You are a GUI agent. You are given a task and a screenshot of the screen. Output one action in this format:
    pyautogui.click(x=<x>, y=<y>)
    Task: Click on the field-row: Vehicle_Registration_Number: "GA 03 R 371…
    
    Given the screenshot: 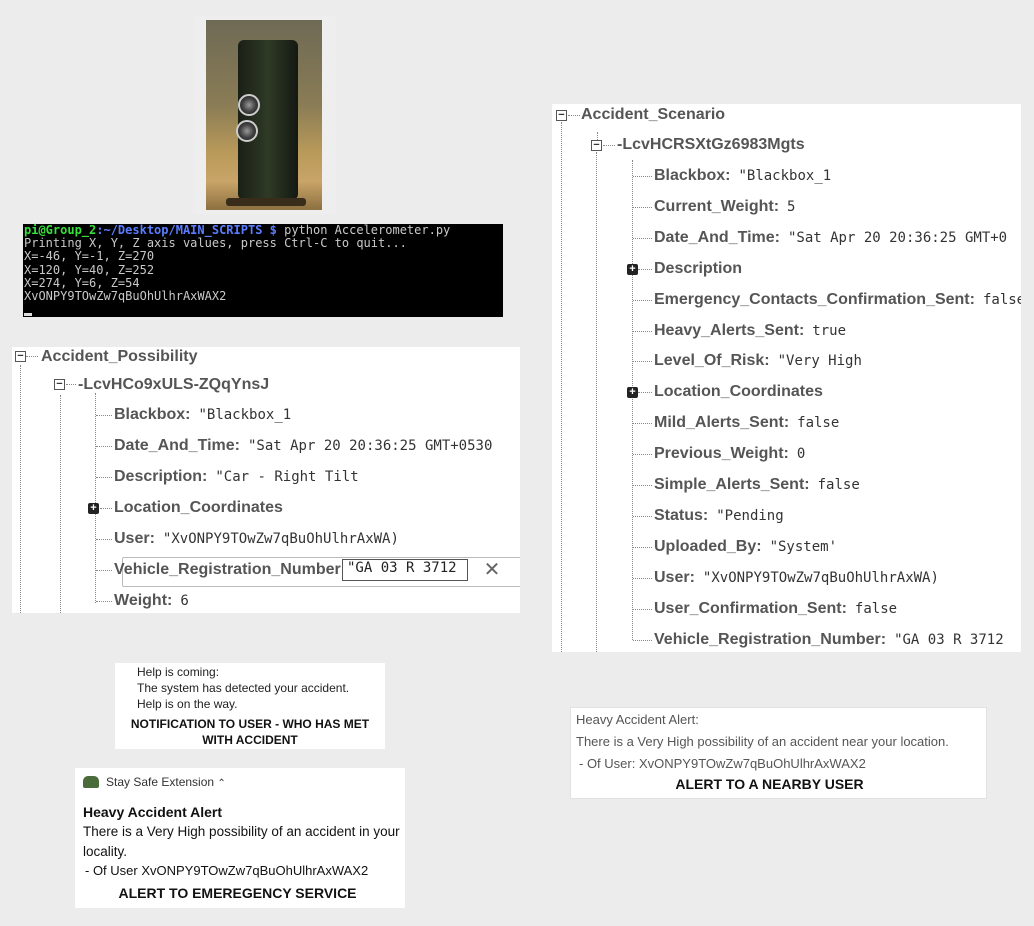 What is the action you would take?
    pyautogui.click(x=829, y=639)
    